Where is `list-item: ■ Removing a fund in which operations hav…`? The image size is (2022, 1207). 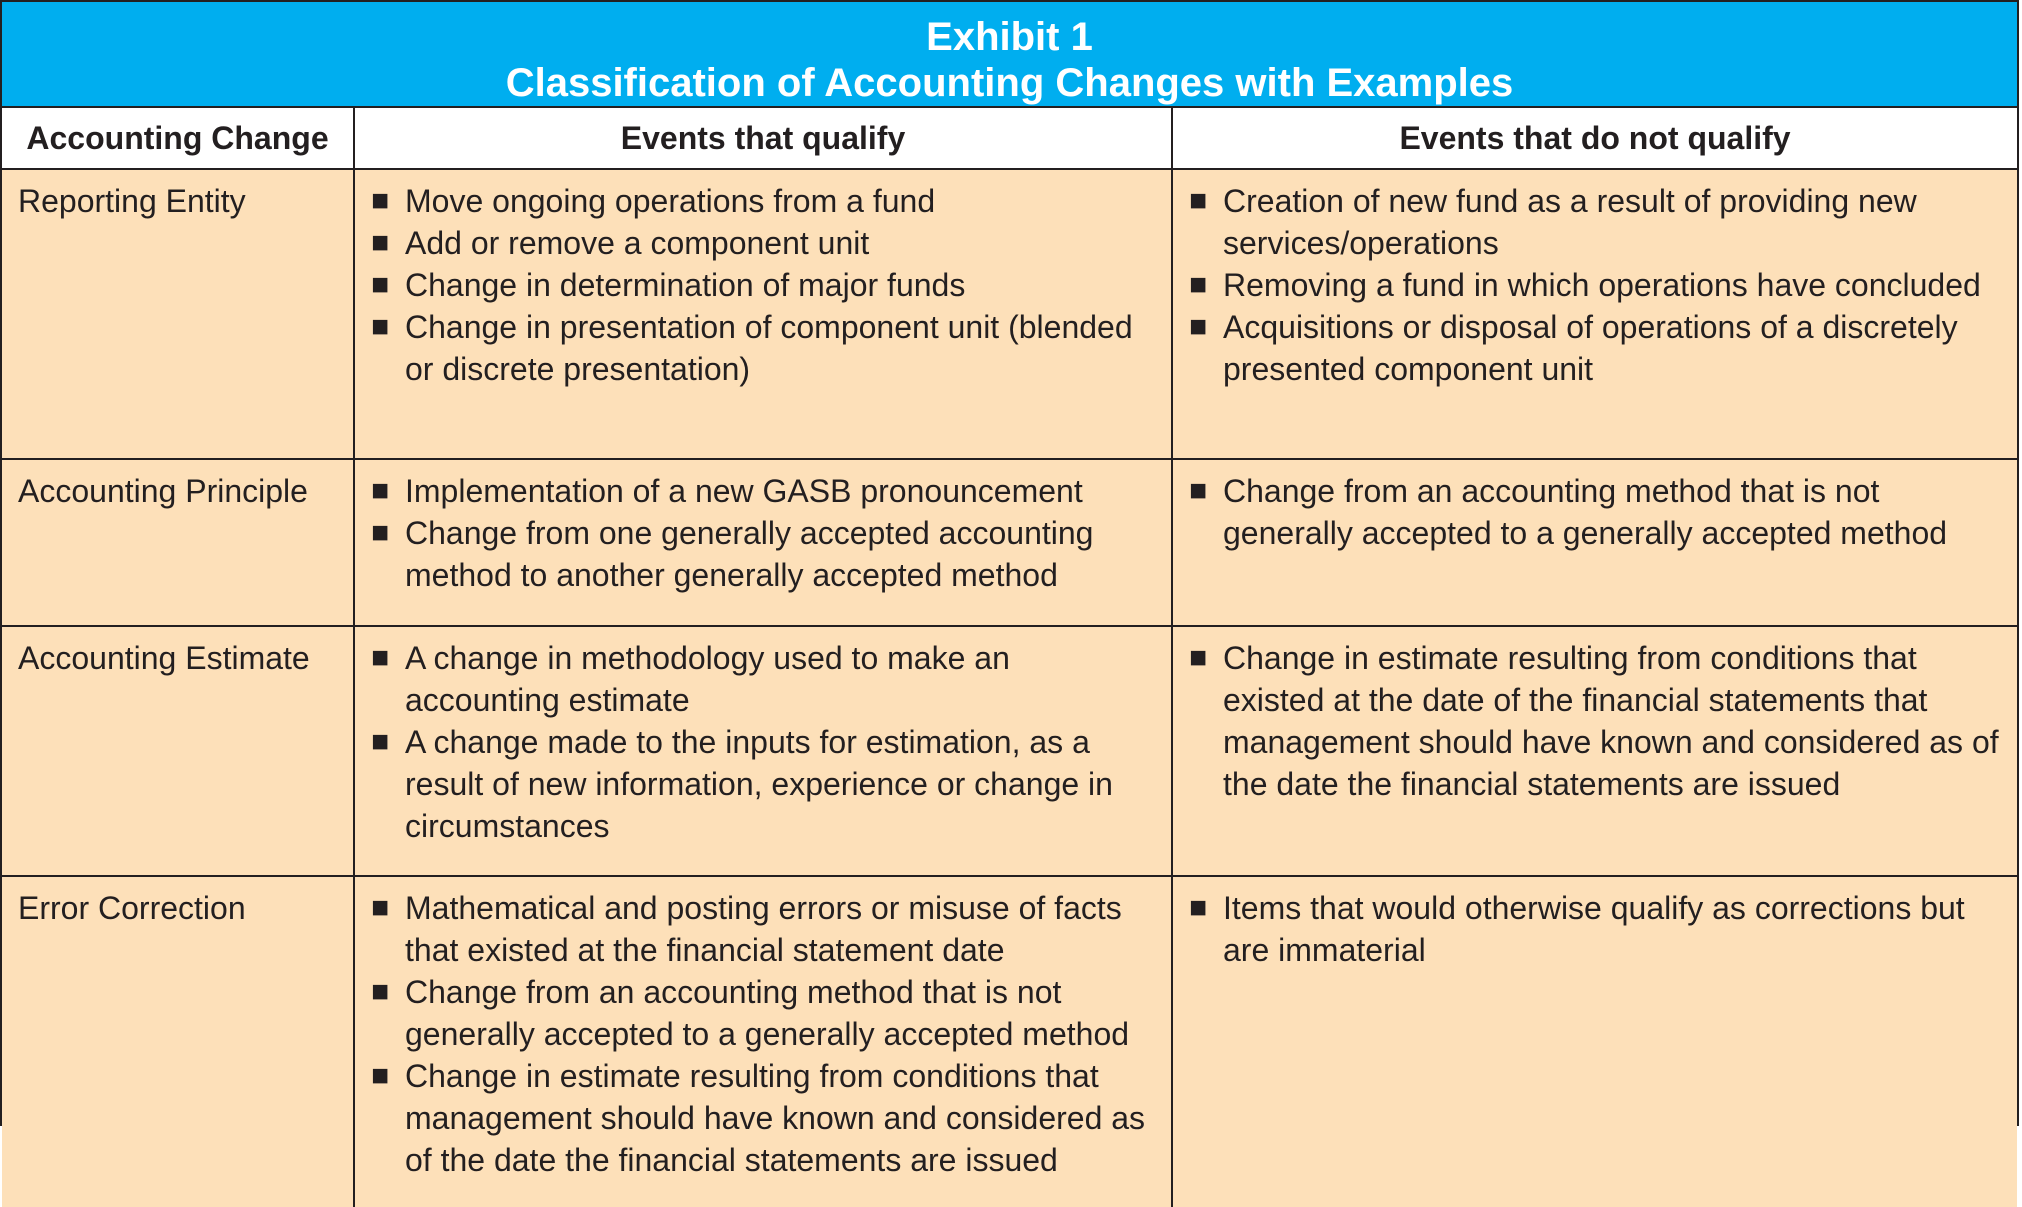 list-item: ■ Removing a fund in which operations hav… is located at coordinates (1597, 285).